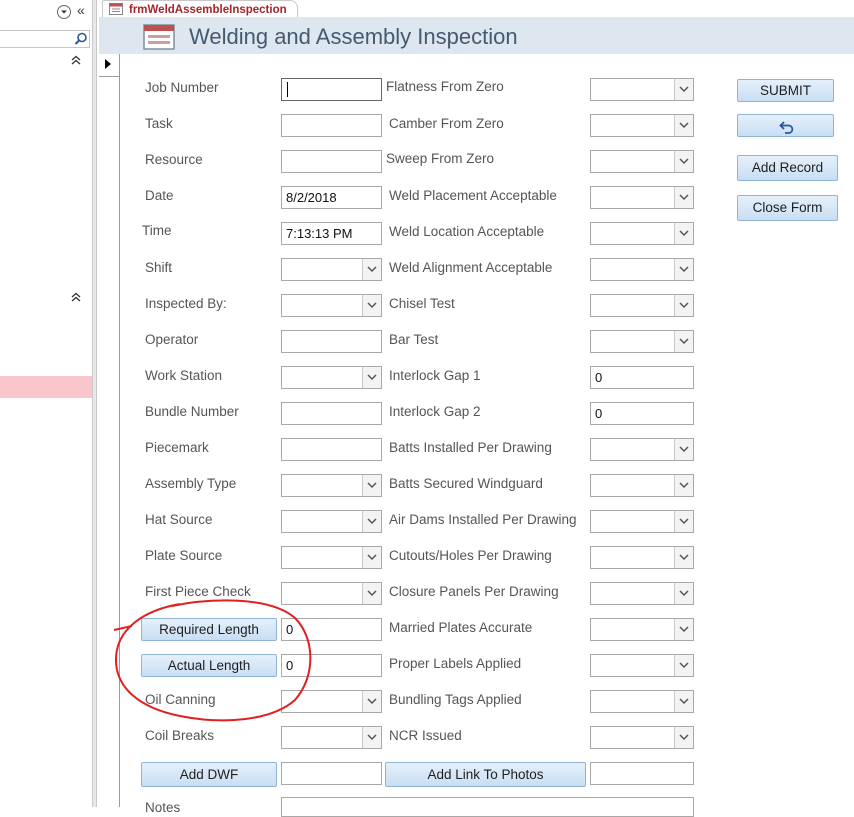  What do you see at coordinates (331, 233) in the screenshot?
I see `time-field: 7:13:13 PM` at bounding box center [331, 233].